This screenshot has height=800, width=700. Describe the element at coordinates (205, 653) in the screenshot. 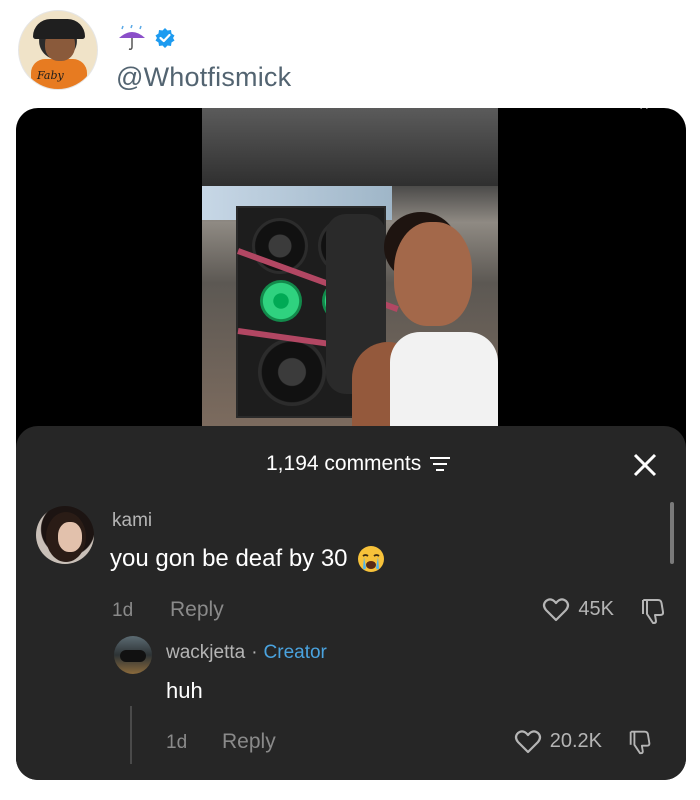

I see `reply-username: wackjetta` at that location.